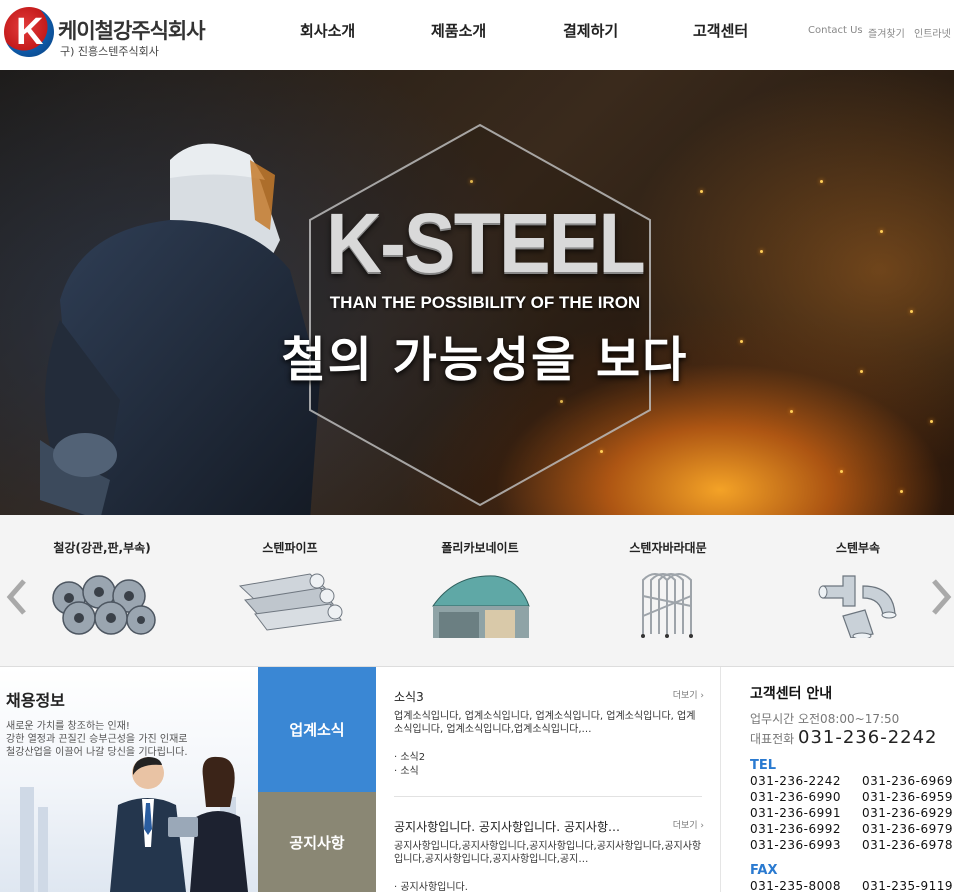  I want to click on news-list-item: · 소식, so click(406, 769).